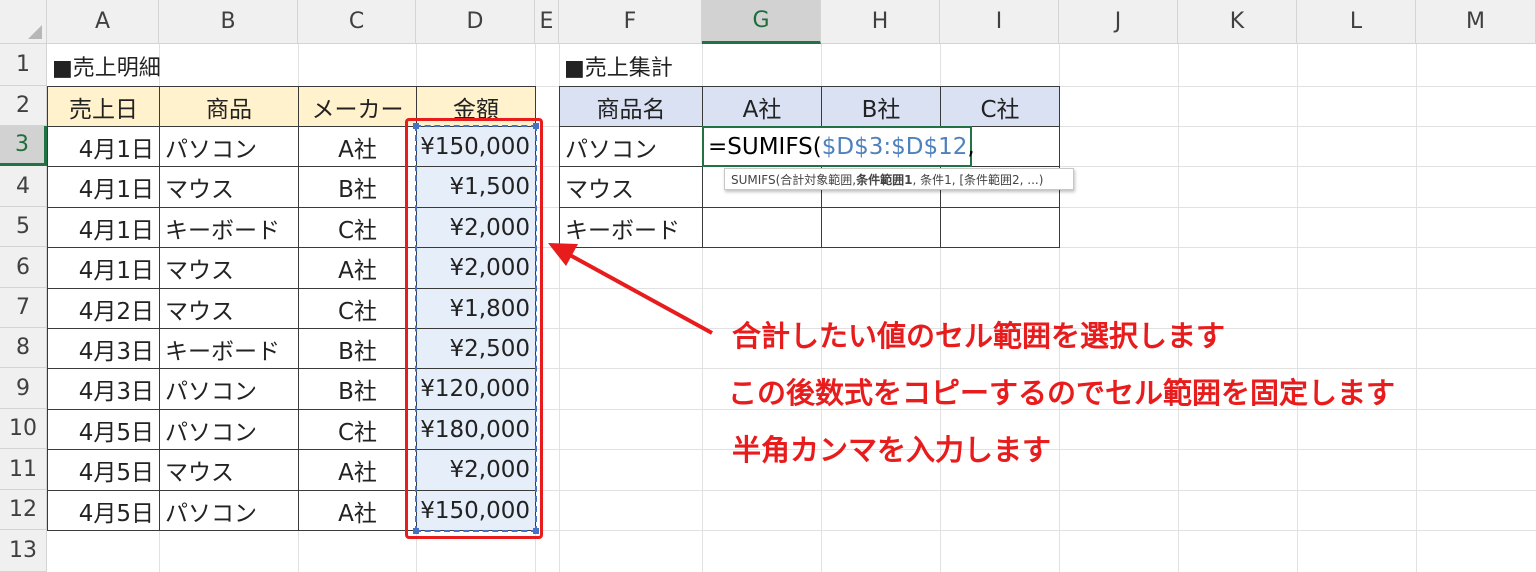 The width and height of the screenshot is (1536, 572). What do you see at coordinates (1062, 393) in the screenshot?
I see `annotation-text-2: この後数式をコピーするのでセル範囲を固定します` at bounding box center [1062, 393].